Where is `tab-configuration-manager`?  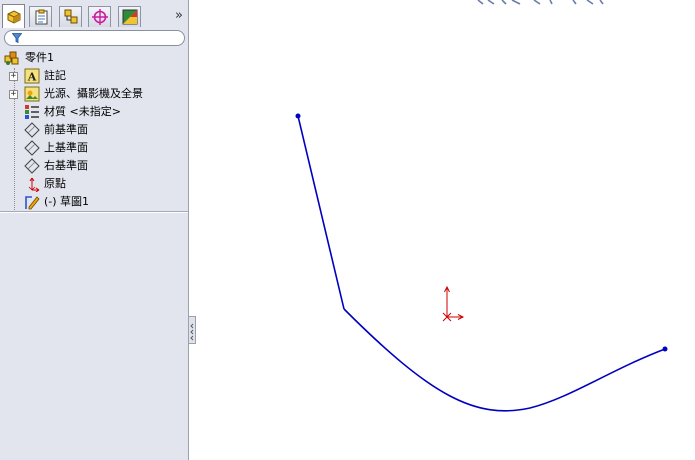 tab-configuration-manager is located at coordinates (70, 16).